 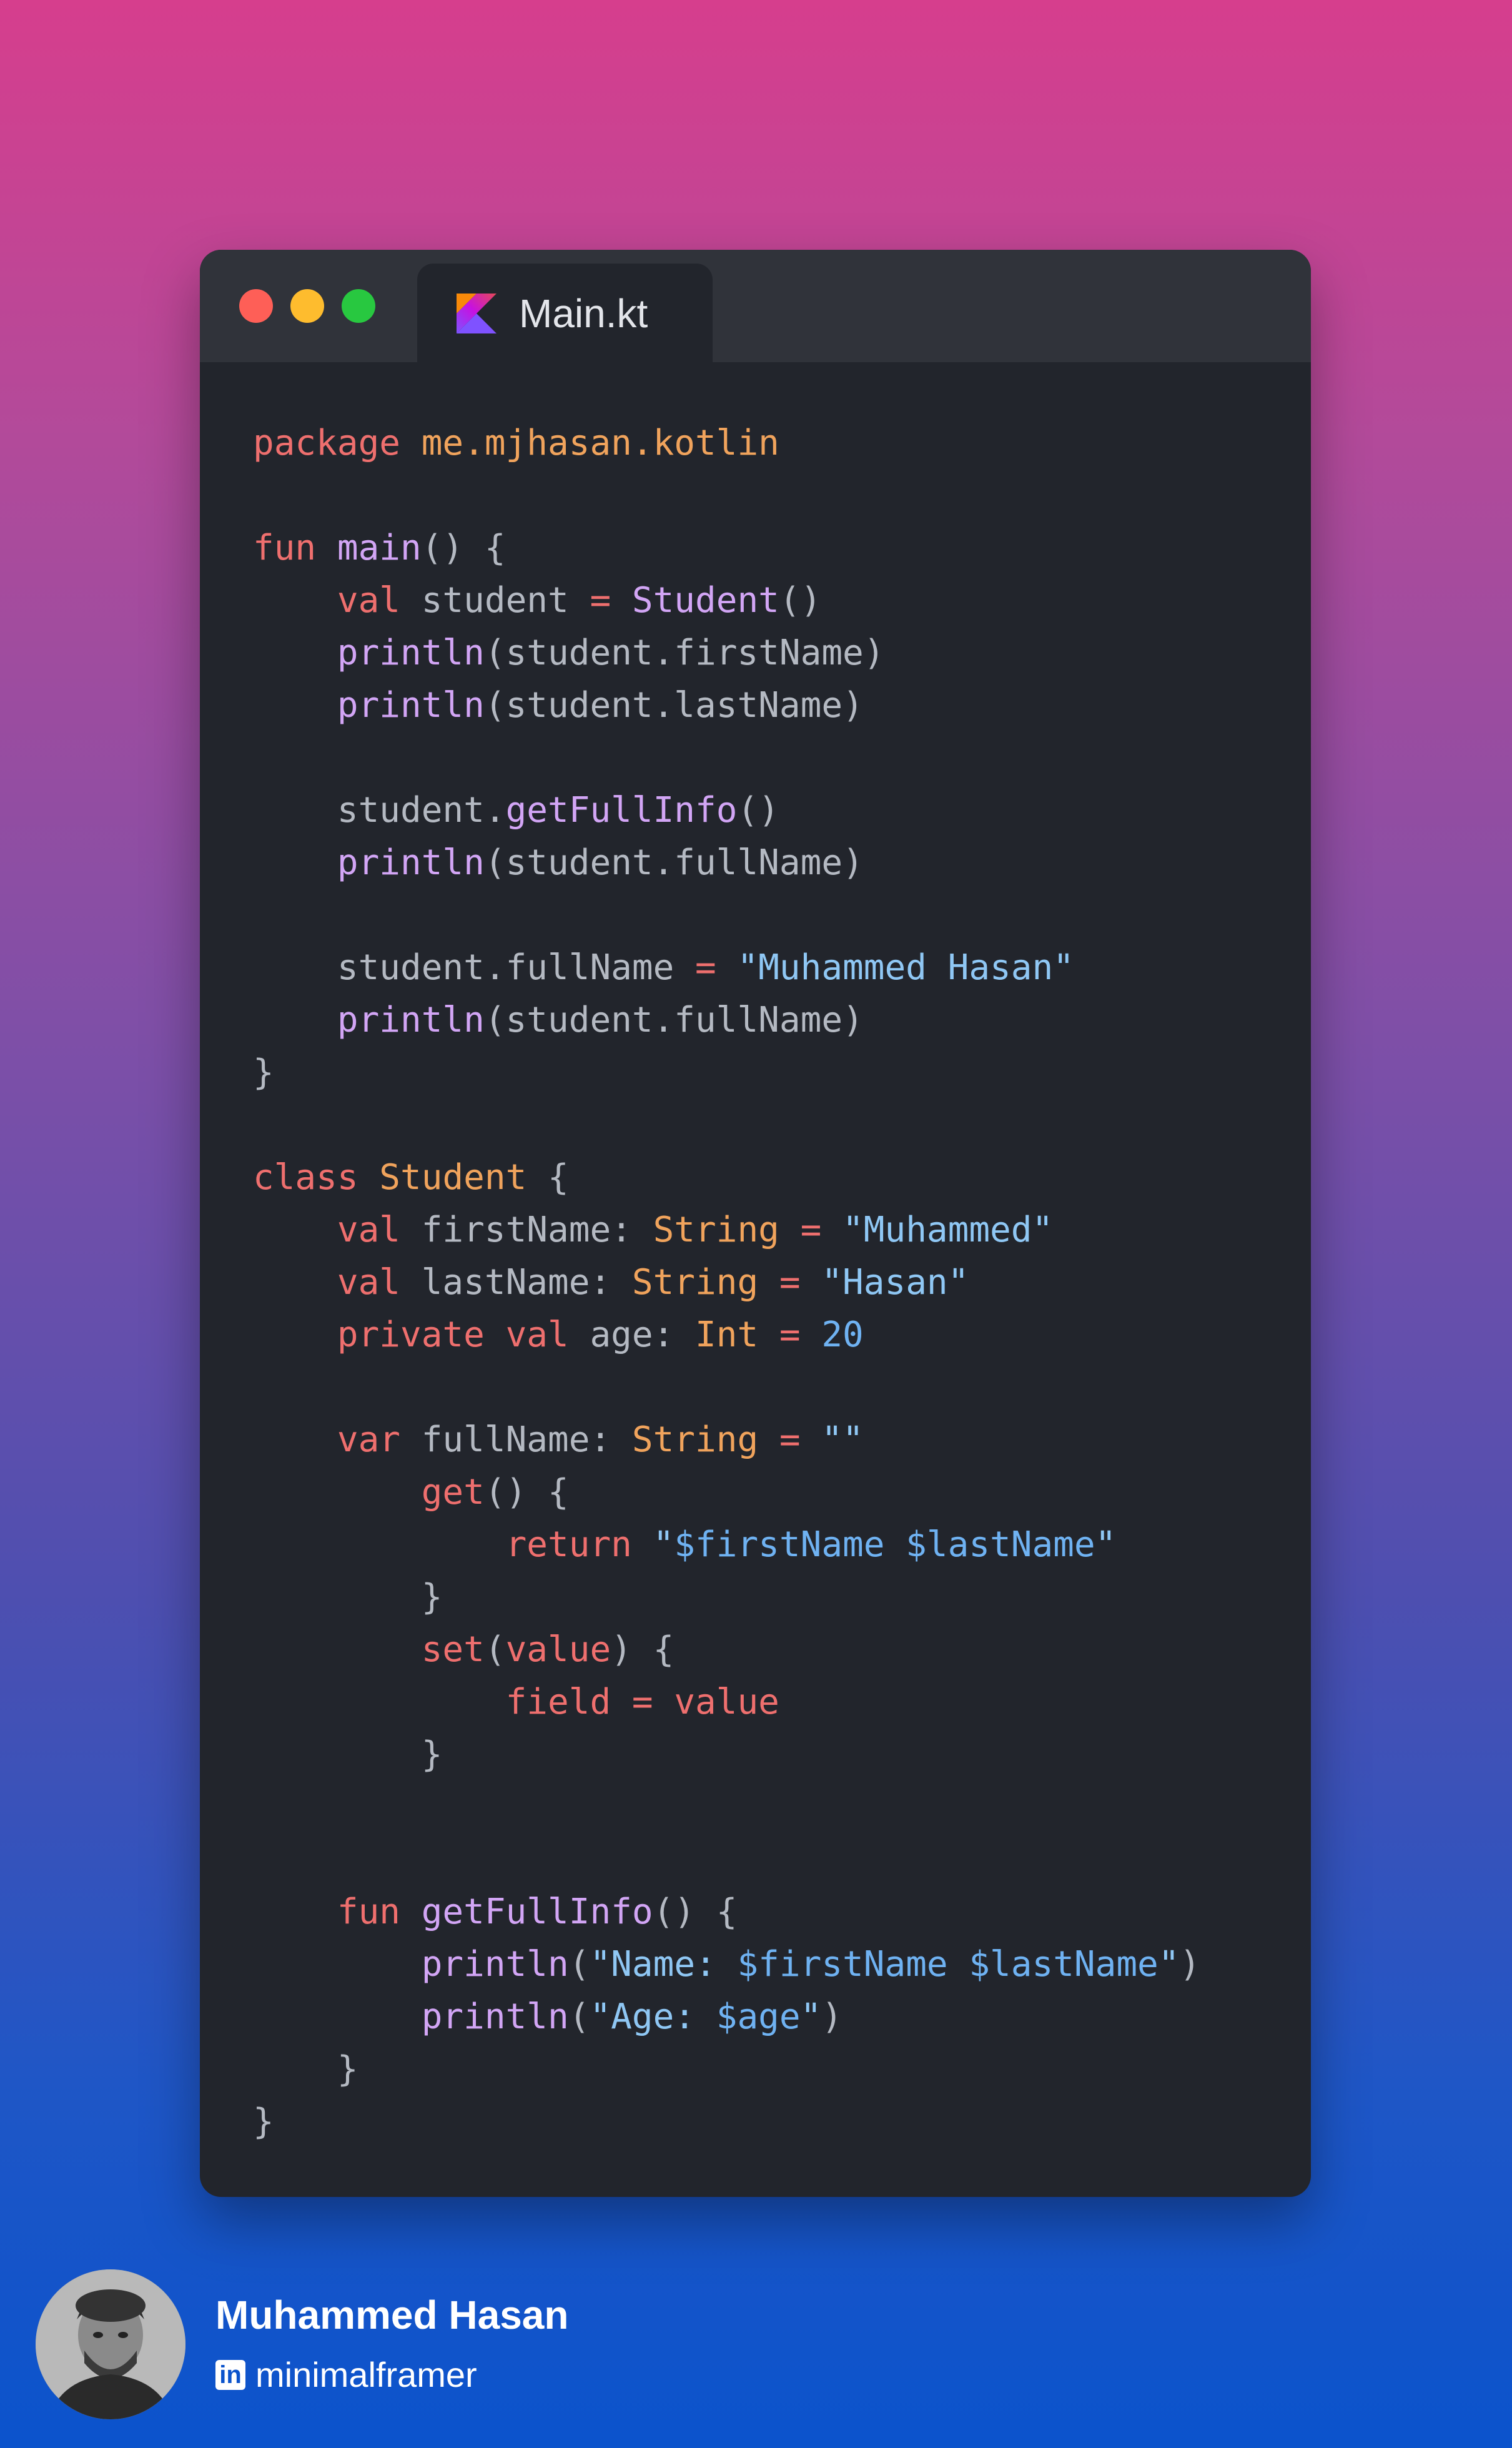 I want to click on code-token: private val, so click(x=422, y=1335).